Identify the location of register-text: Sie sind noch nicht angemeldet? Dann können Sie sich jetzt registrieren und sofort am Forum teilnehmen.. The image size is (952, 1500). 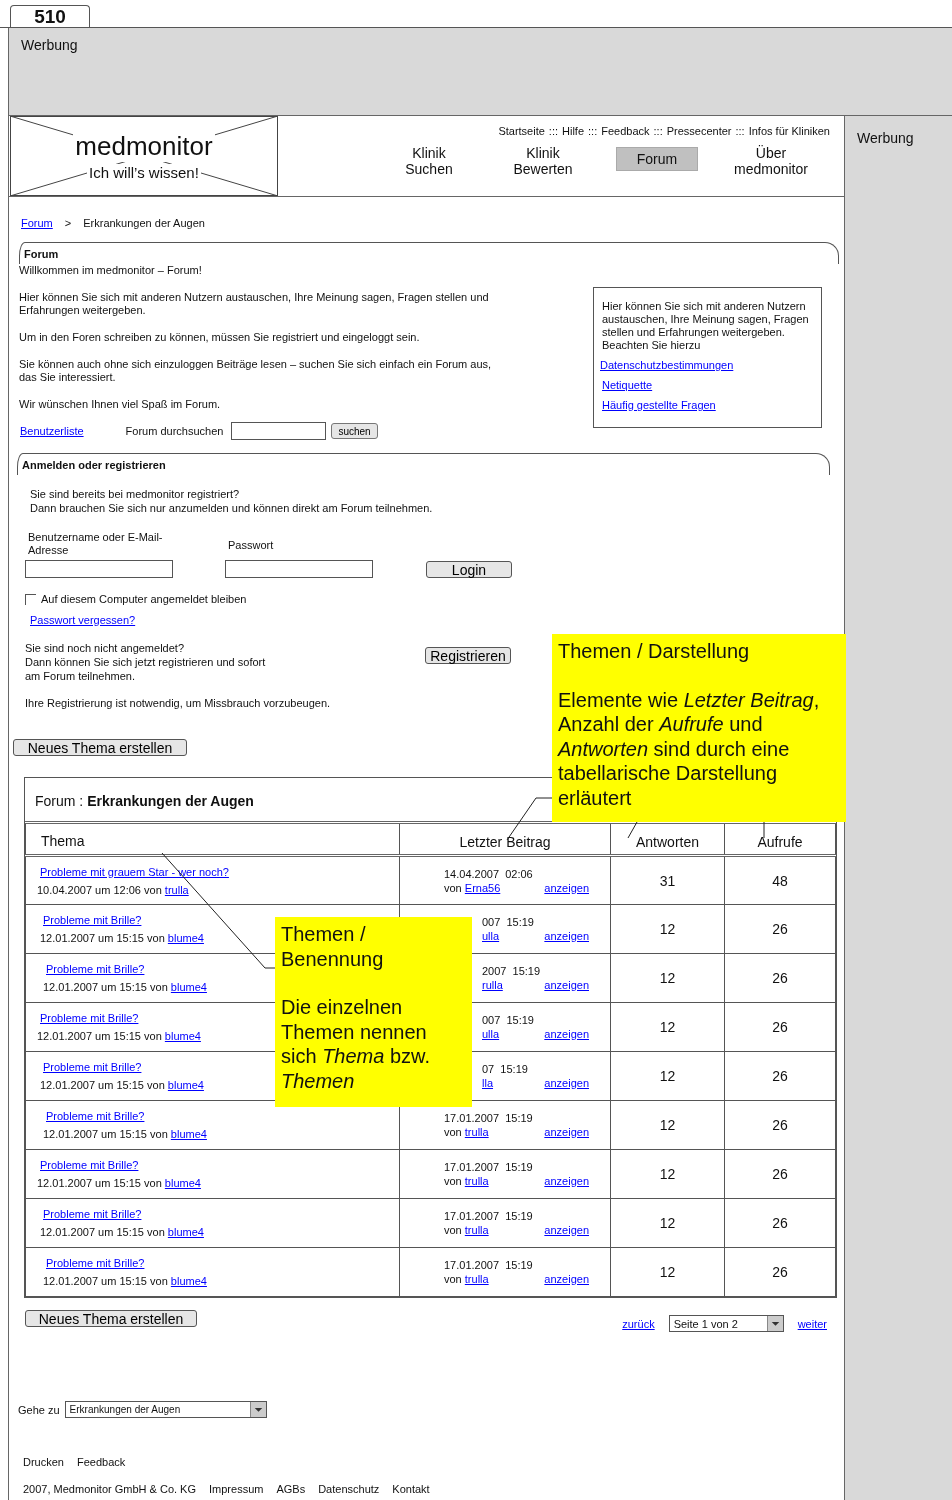
(146, 662).